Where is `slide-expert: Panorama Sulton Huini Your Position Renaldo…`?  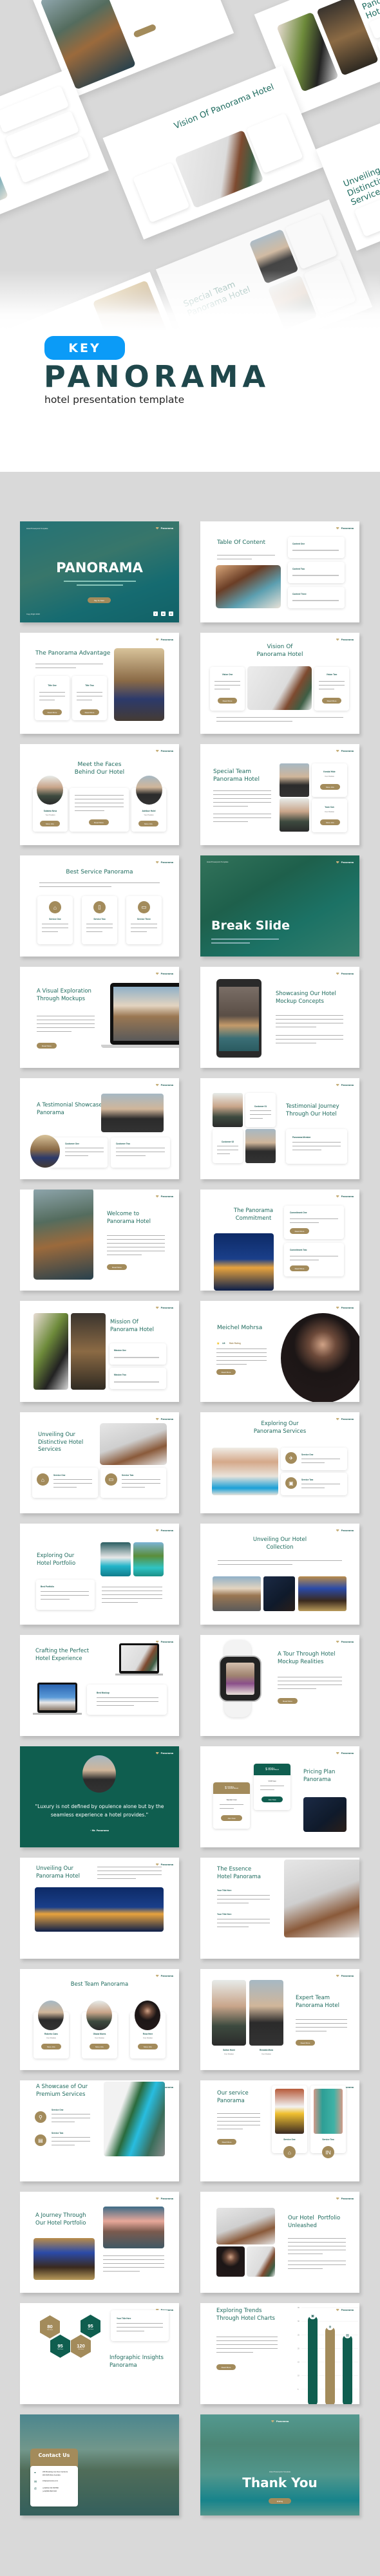
slide-expert: Panorama Sulton Huini Your Position Renaldo… is located at coordinates (279, 2019).